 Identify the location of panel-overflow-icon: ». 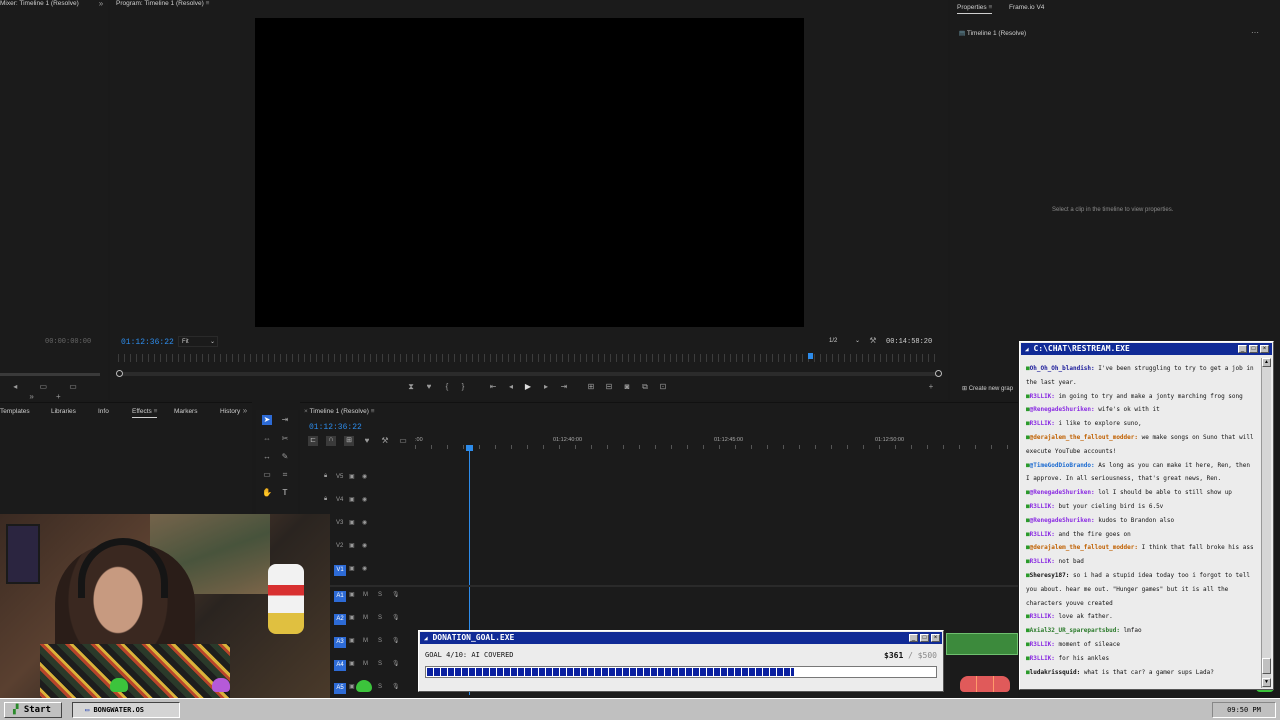
(245, 411).